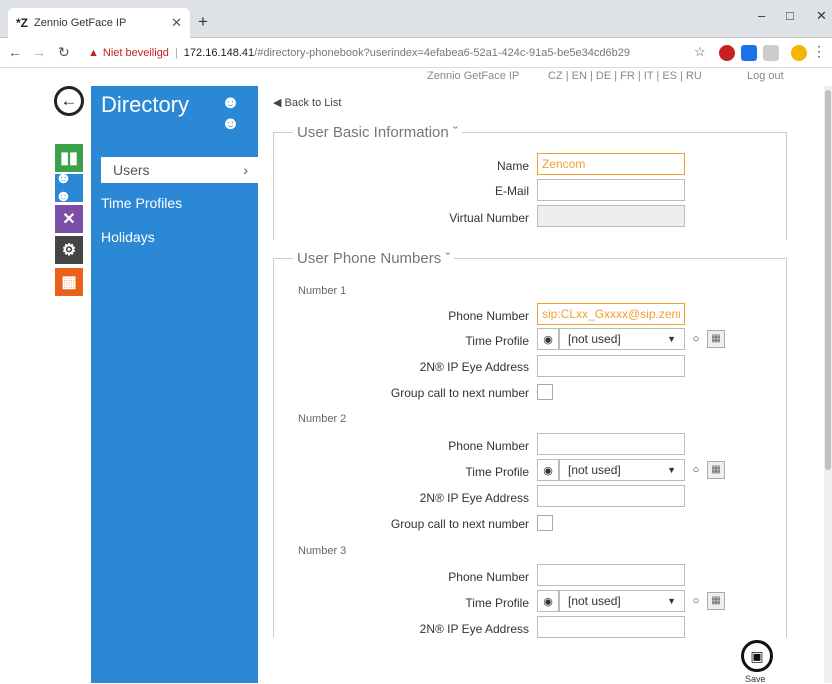 The height and width of the screenshot is (684, 832). What do you see at coordinates (374, 258) in the screenshot?
I see `phone-numbers-title: User Phone Numbers ˇ` at bounding box center [374, 258].